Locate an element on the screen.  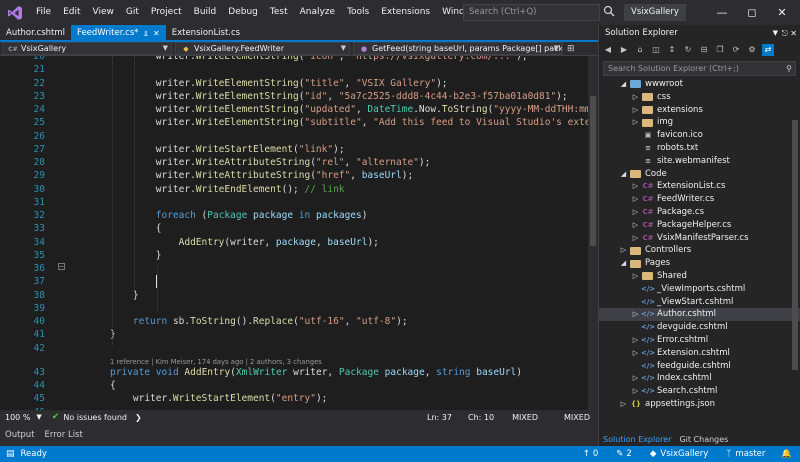
tree-item: ▣ favicon.ico is located at coordinates (651, 135).